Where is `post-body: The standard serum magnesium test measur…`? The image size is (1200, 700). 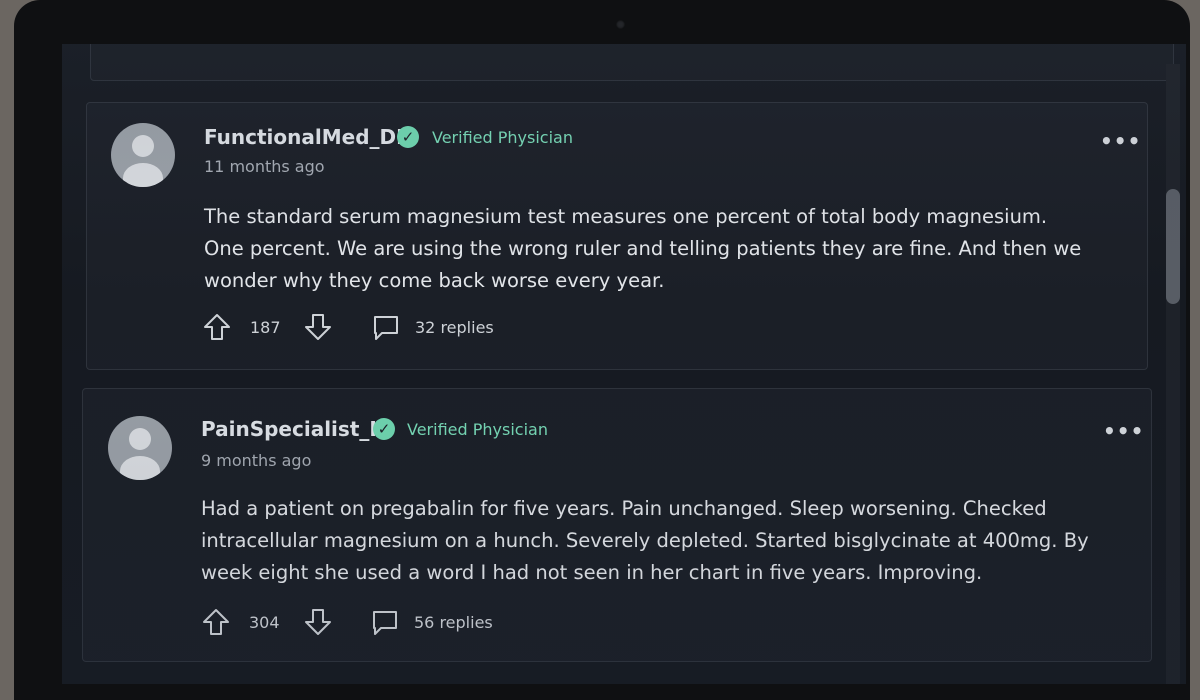 post-body: The standard serum magnesium test measur… is located at coordinates (643, 248).